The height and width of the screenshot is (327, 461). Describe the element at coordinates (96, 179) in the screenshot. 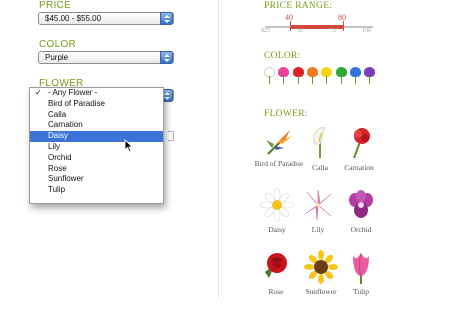

I see `menu-item: Sunflower` at that location.